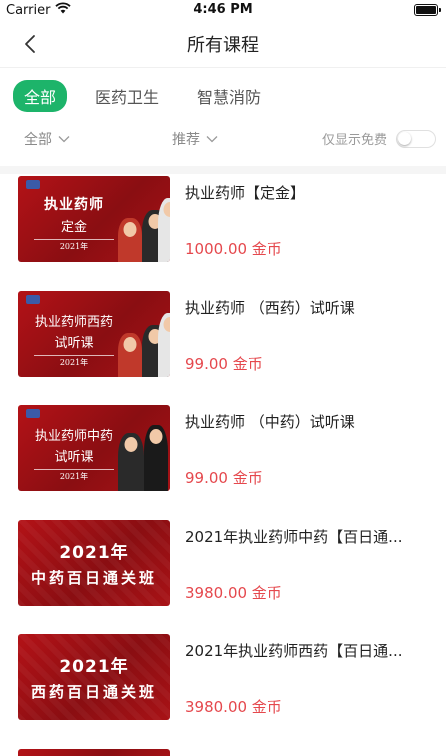 The image size is (446, 756). I want to click on thumbnail-text: 执业药师西药 试听课 2021年, so click(74, 338).